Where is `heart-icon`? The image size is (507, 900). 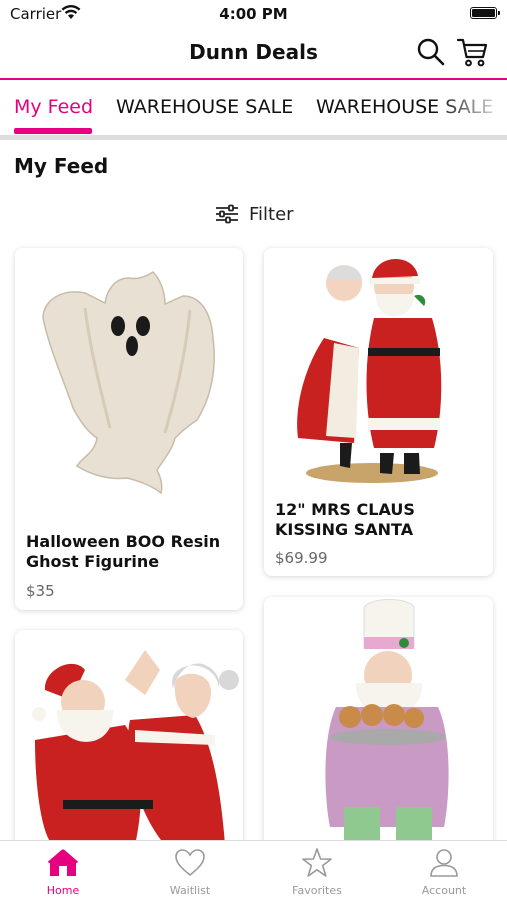
heart-icon is located at coordinates (190, 863).